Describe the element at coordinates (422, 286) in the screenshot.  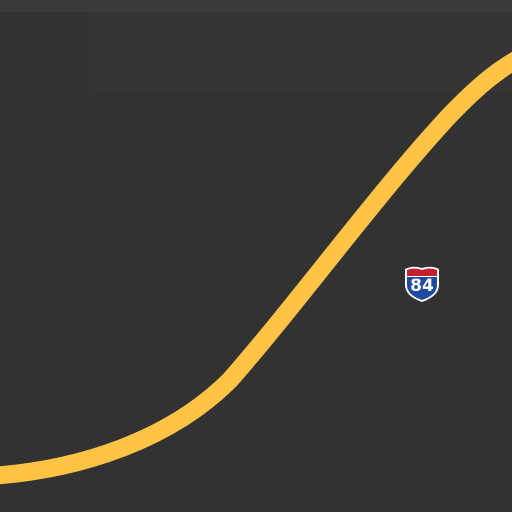
I see `route-number-label: 84` at that location.